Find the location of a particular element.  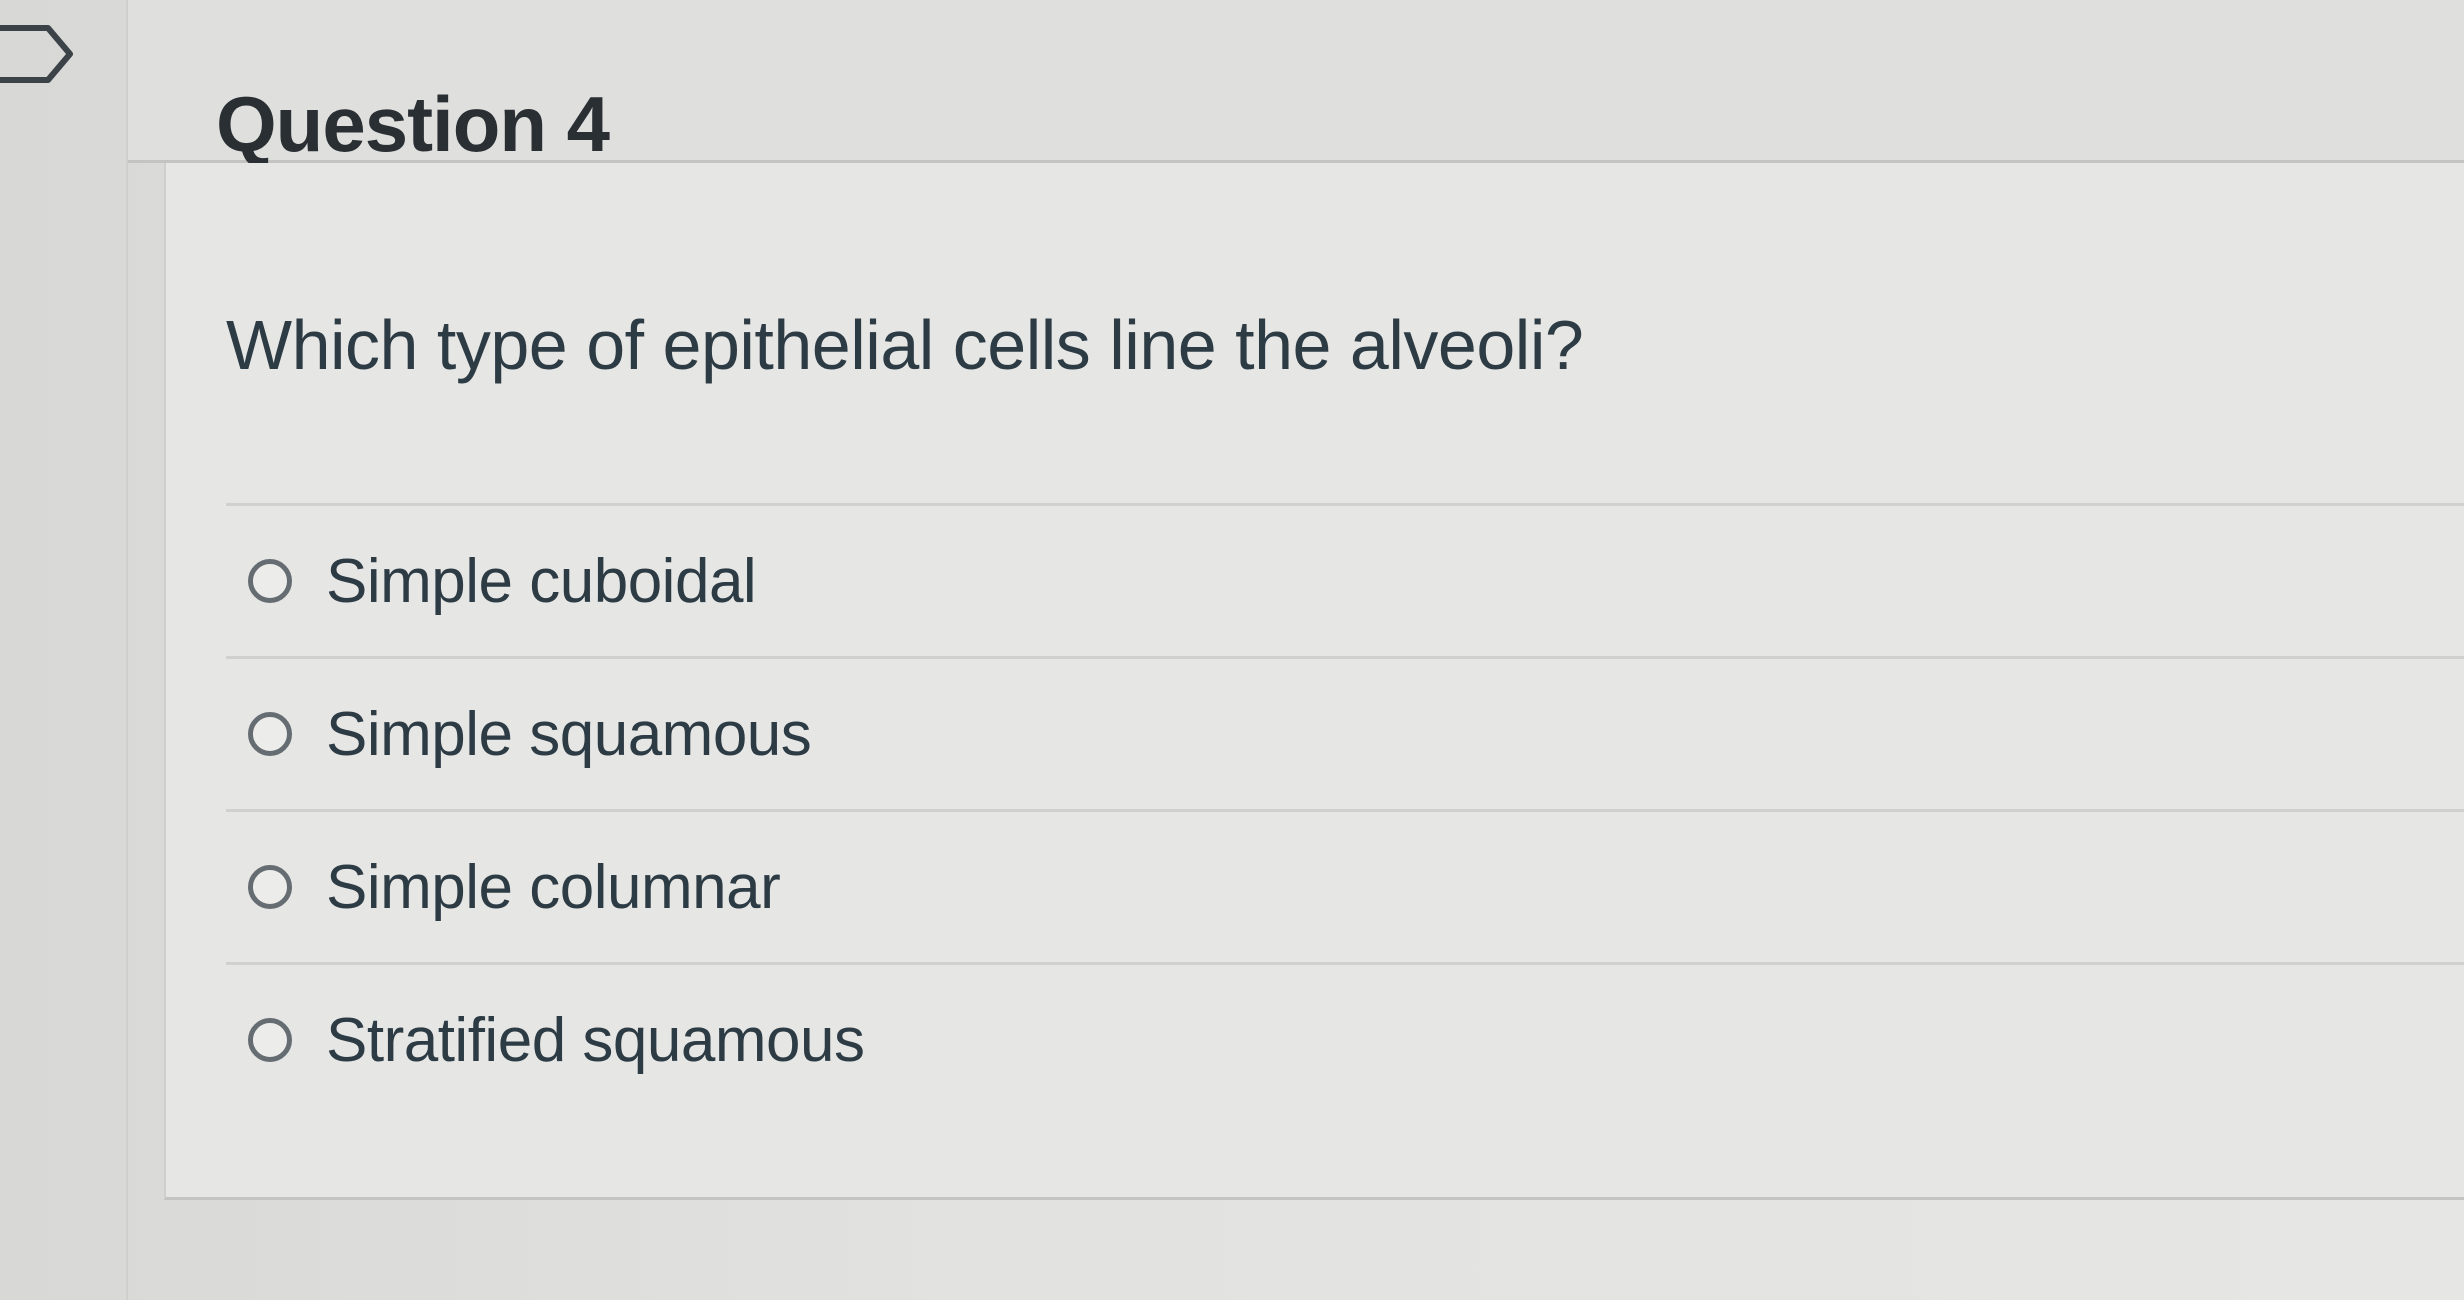

answer-option: Simple cuboidal is located at coordinates (1345, 579).